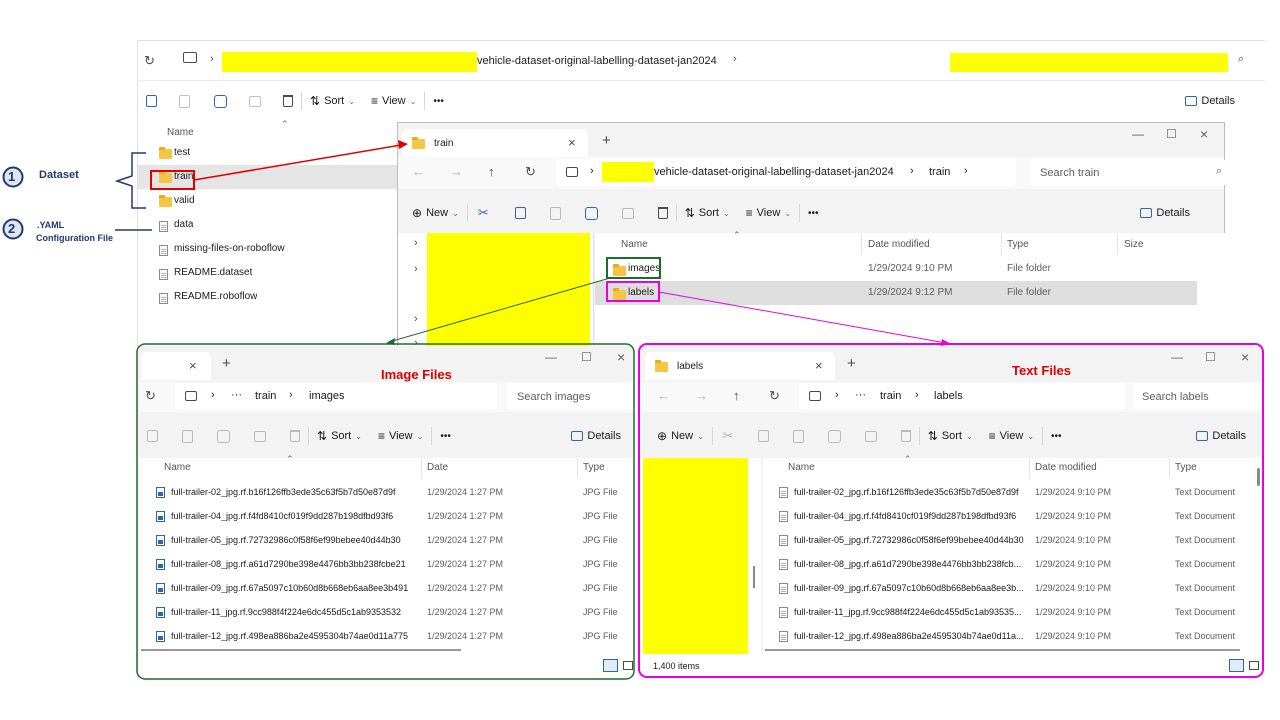 This screenshot has height=720, width=1280. I want to click on search-images-input: Search images, so click(570, 396).